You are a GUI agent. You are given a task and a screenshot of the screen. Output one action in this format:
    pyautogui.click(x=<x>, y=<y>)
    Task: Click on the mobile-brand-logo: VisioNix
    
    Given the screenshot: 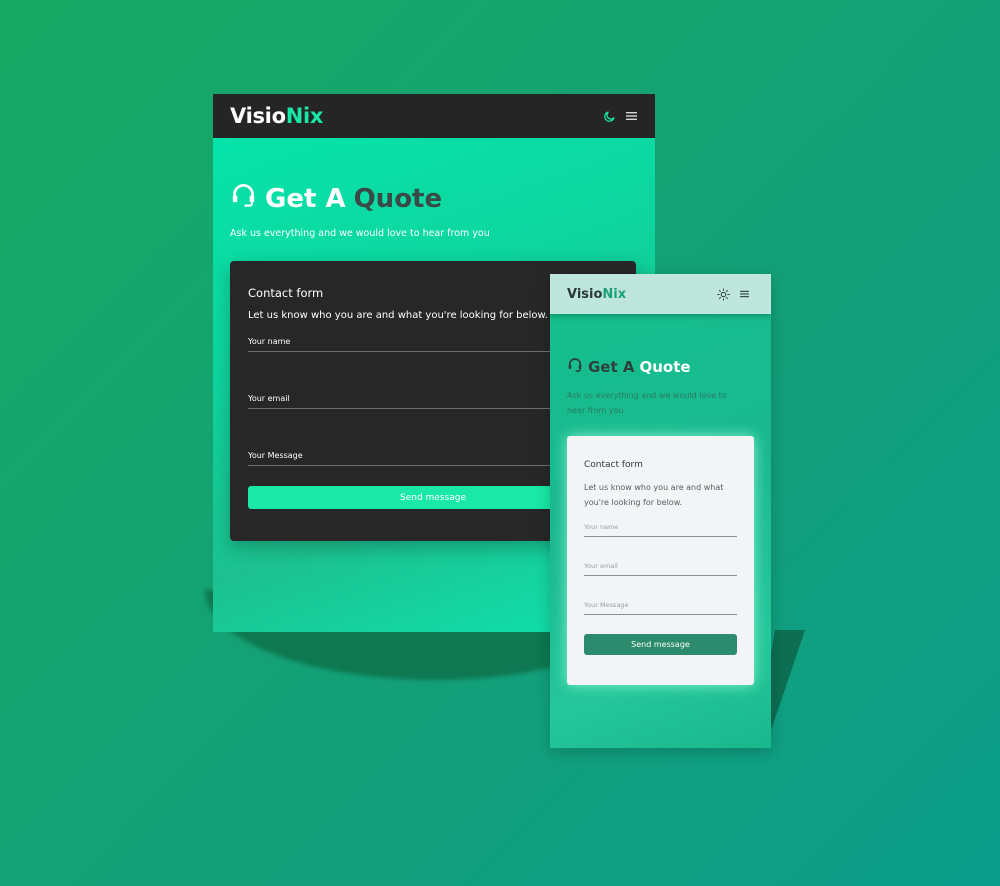 What is the action you would take?
    pyautogui.click(x=596, y=294)
    